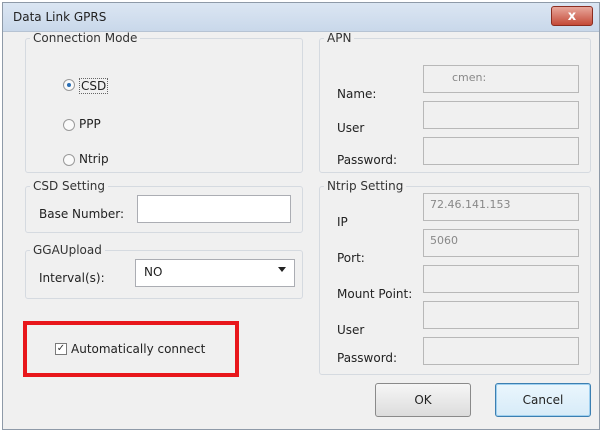 The image size is (604, 432). I want to click on interval-select-value: NO, so click(153, 272).